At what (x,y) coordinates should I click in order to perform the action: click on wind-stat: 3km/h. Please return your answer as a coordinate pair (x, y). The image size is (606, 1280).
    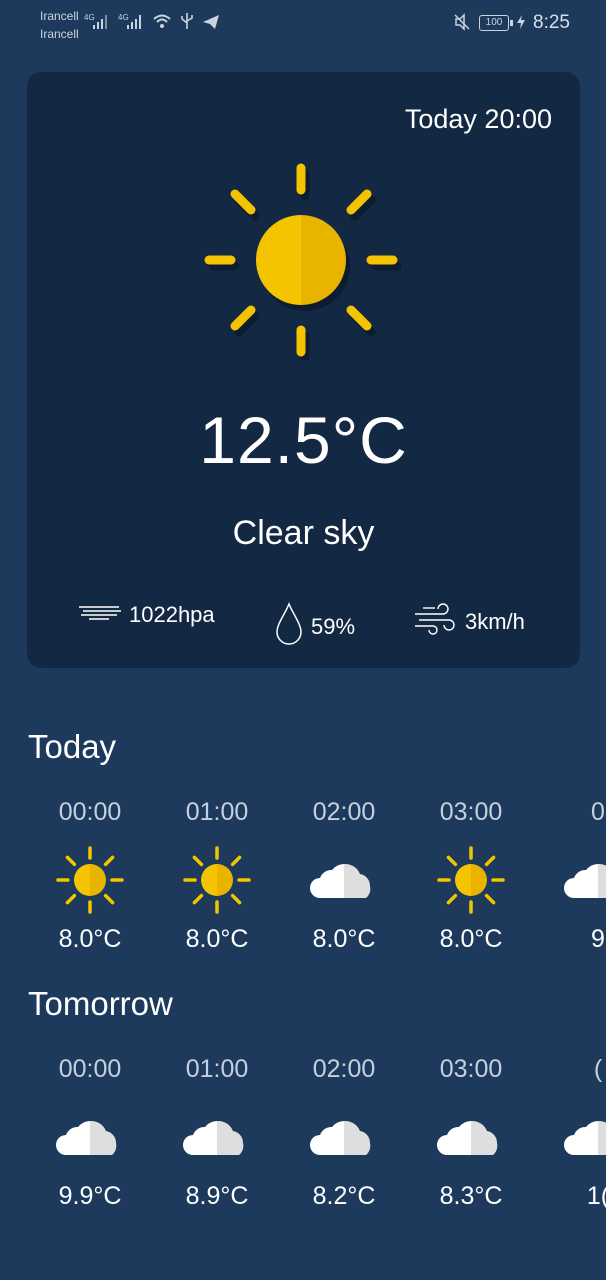
    Looking at the image, I should click on (469, 622).